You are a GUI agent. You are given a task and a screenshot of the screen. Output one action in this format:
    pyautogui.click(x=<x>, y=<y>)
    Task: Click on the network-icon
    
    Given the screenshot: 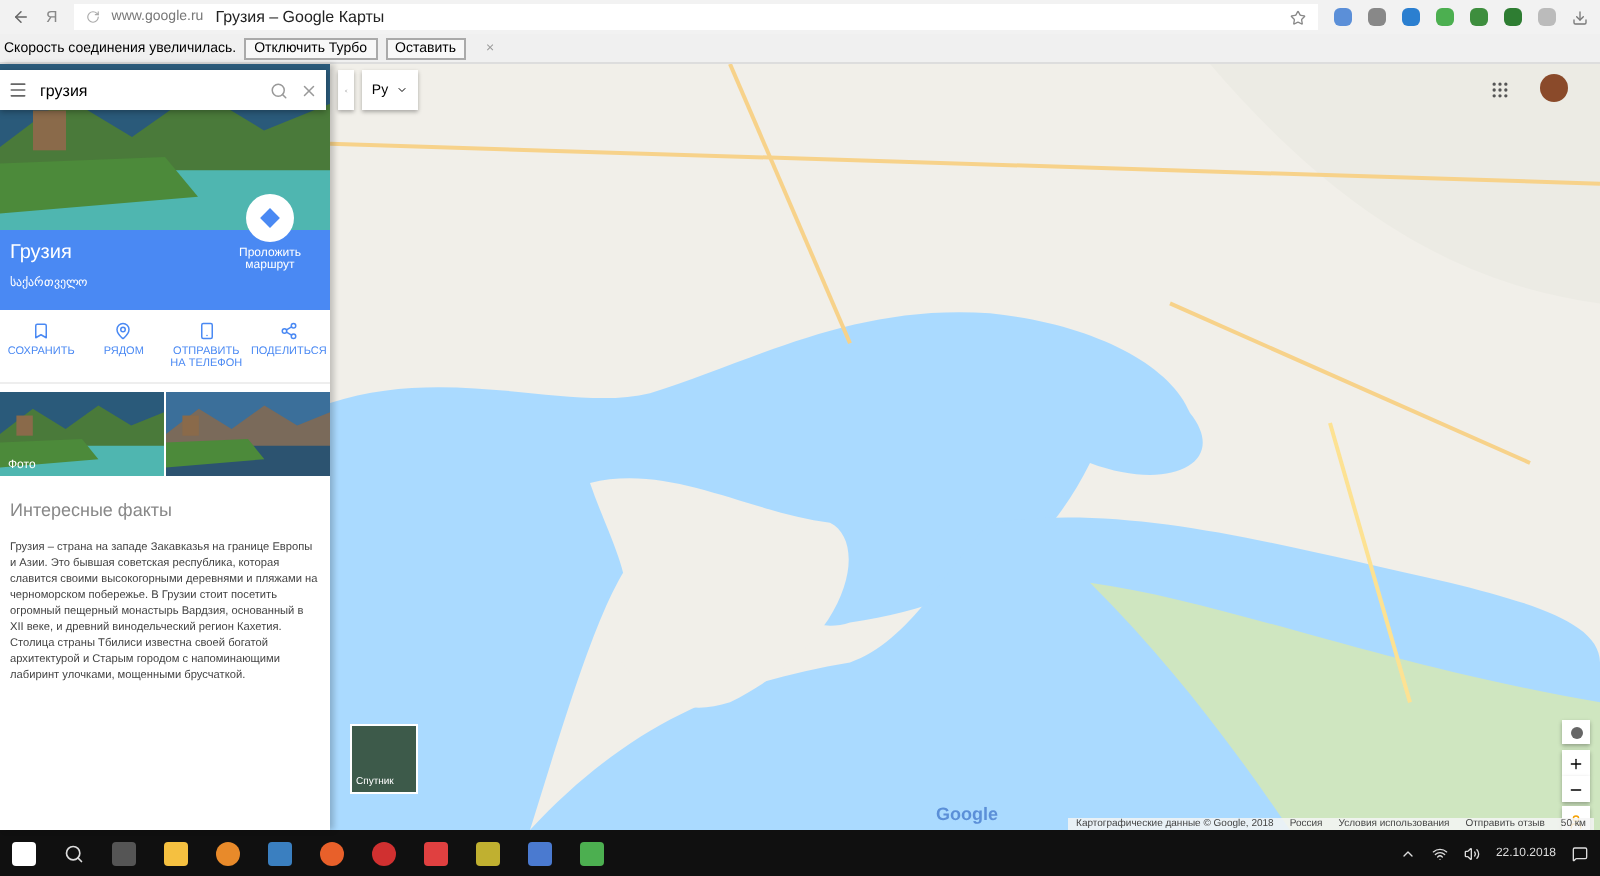 What is the action you would take?
    pyautogui.click(x=1439, y=853)
    